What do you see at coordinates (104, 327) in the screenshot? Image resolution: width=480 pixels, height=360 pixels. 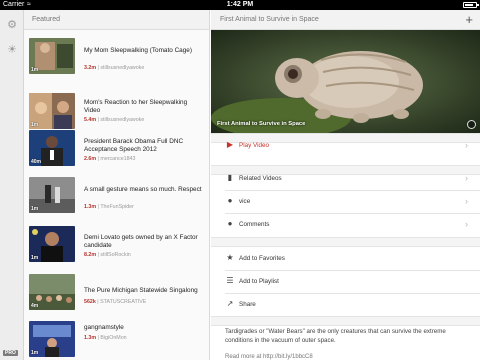 I see `video-title: gangnamstyle` at bounding box center [104, 327].